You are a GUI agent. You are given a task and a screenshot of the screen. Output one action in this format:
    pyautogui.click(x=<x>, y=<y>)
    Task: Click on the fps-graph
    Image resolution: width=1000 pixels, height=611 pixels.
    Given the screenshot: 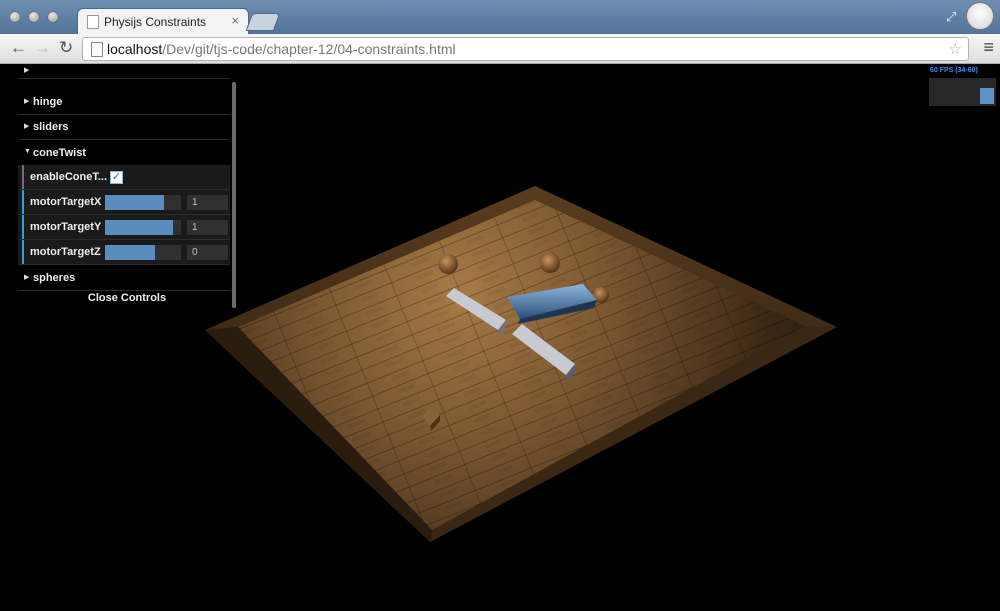 What is the action you would take?
    pyautogui.click(x=962, y=92)
    